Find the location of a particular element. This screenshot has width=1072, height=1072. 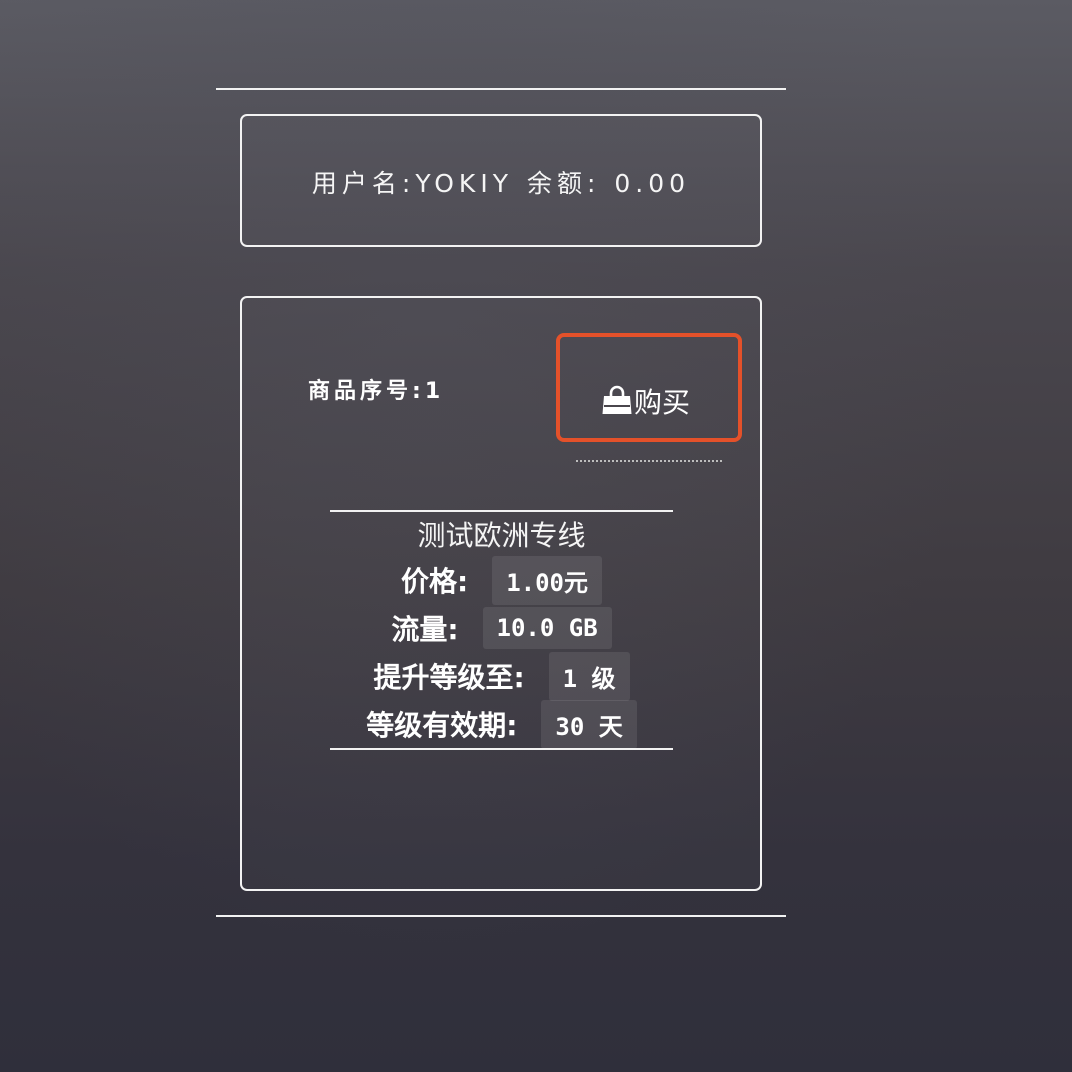

balance-value: 0.00 is located at coordinates (652, 183).